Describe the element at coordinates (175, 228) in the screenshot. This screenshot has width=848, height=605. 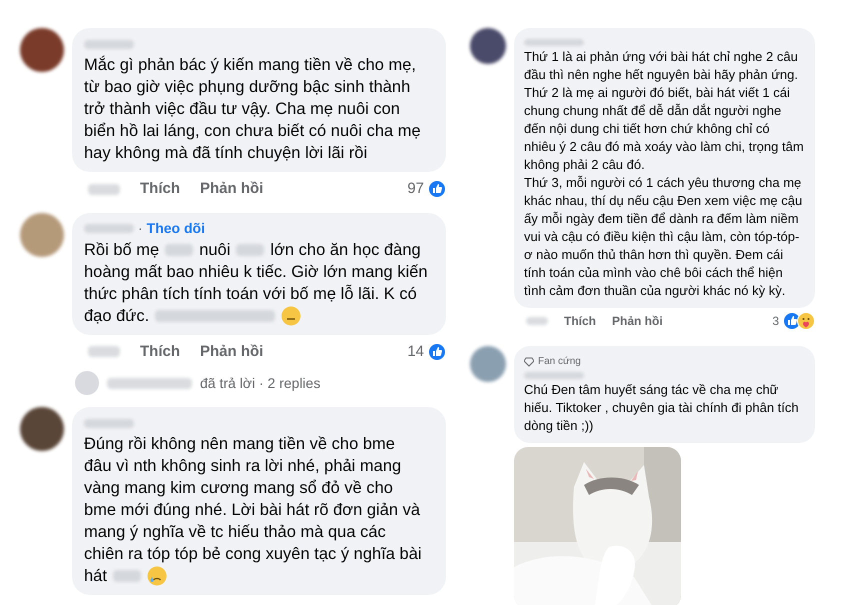
I see `follow-link: Theo dõi` at that location.